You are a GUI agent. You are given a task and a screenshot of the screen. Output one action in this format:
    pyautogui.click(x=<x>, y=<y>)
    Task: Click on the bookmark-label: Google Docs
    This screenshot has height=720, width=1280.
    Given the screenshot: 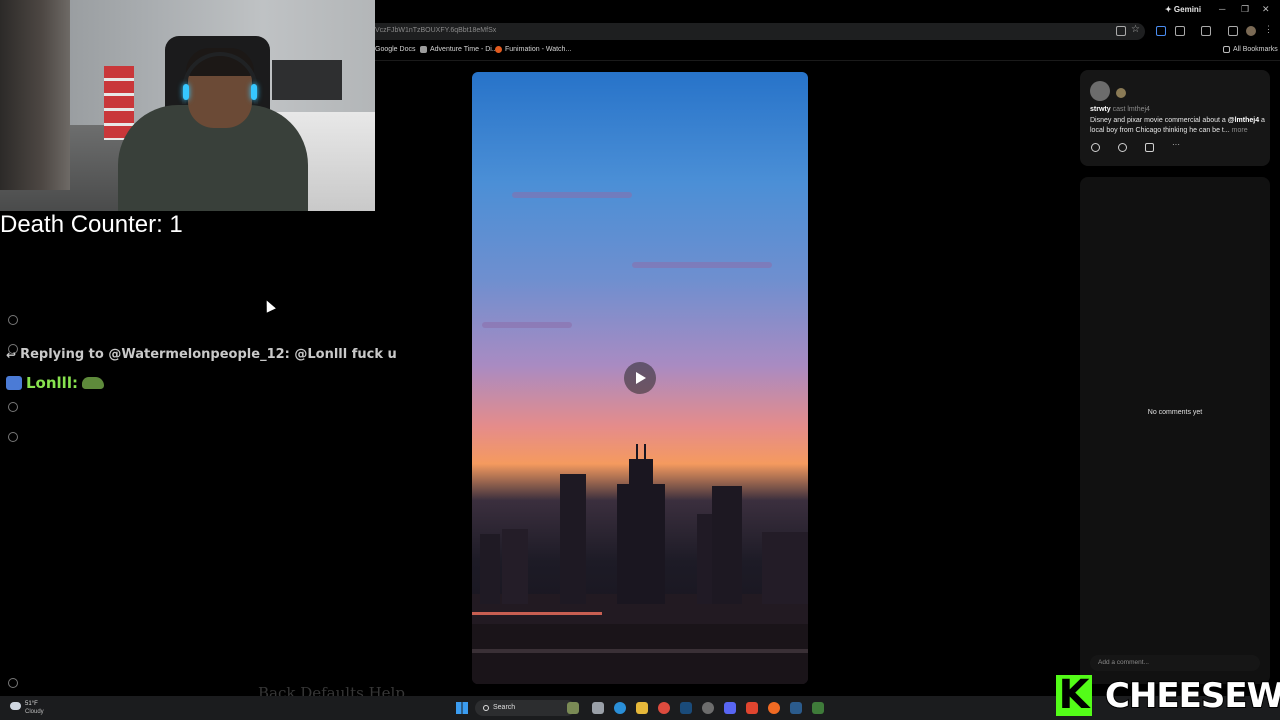 What is the action you would take?
    pyautogui.click(x=395, y=49)
    